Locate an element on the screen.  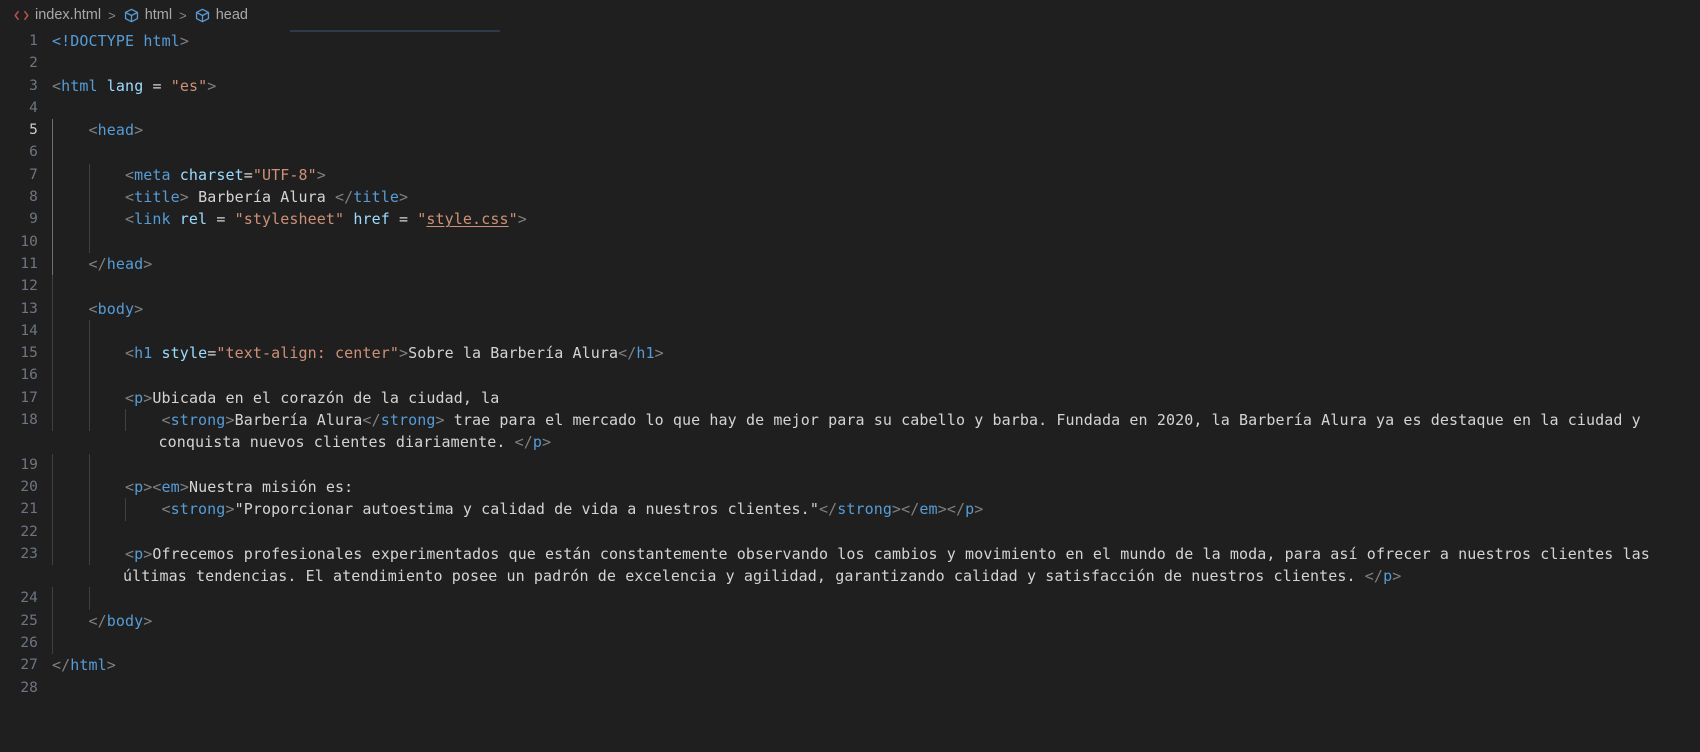
line-number: 28 is located at coordinates (29, 687).